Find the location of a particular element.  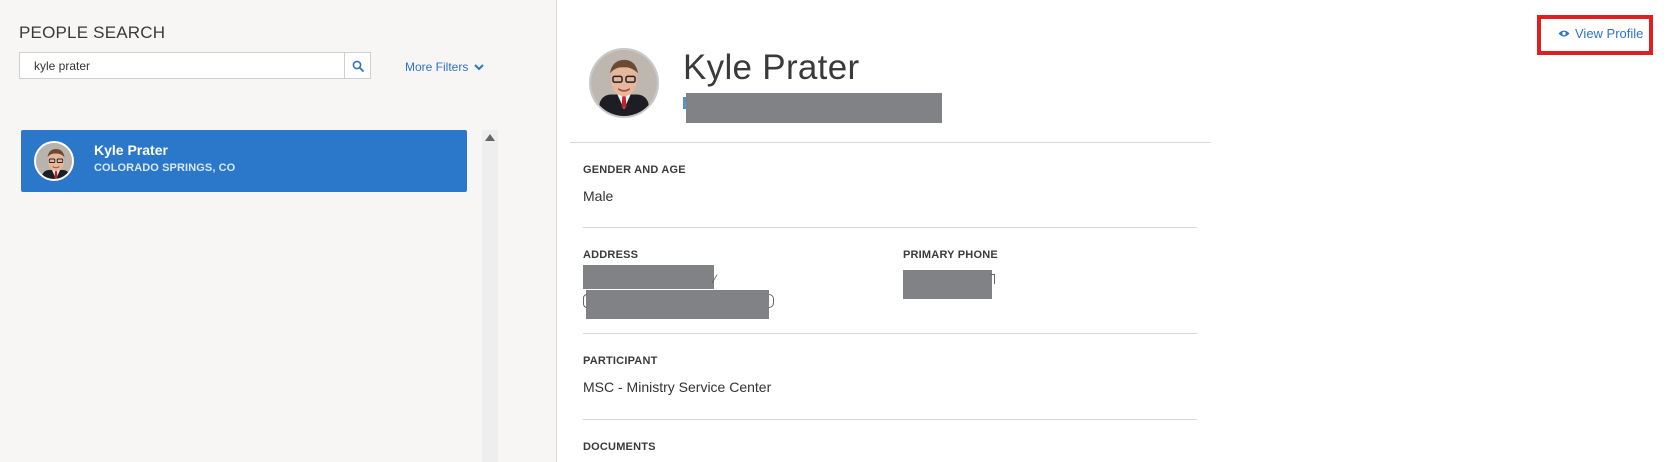

search-box is located at coordinates (195, 65).